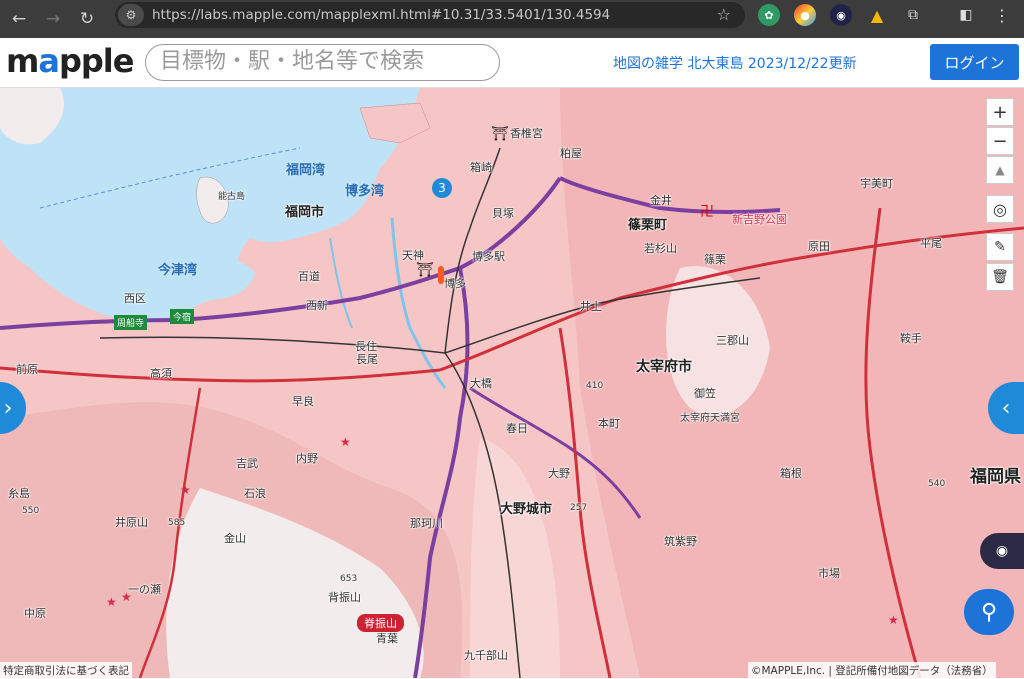  What do you see at coordinates (724, 14) in the screenshot?
I see `bookmark-star-icon: ☆` at bounding box center [724, 14].